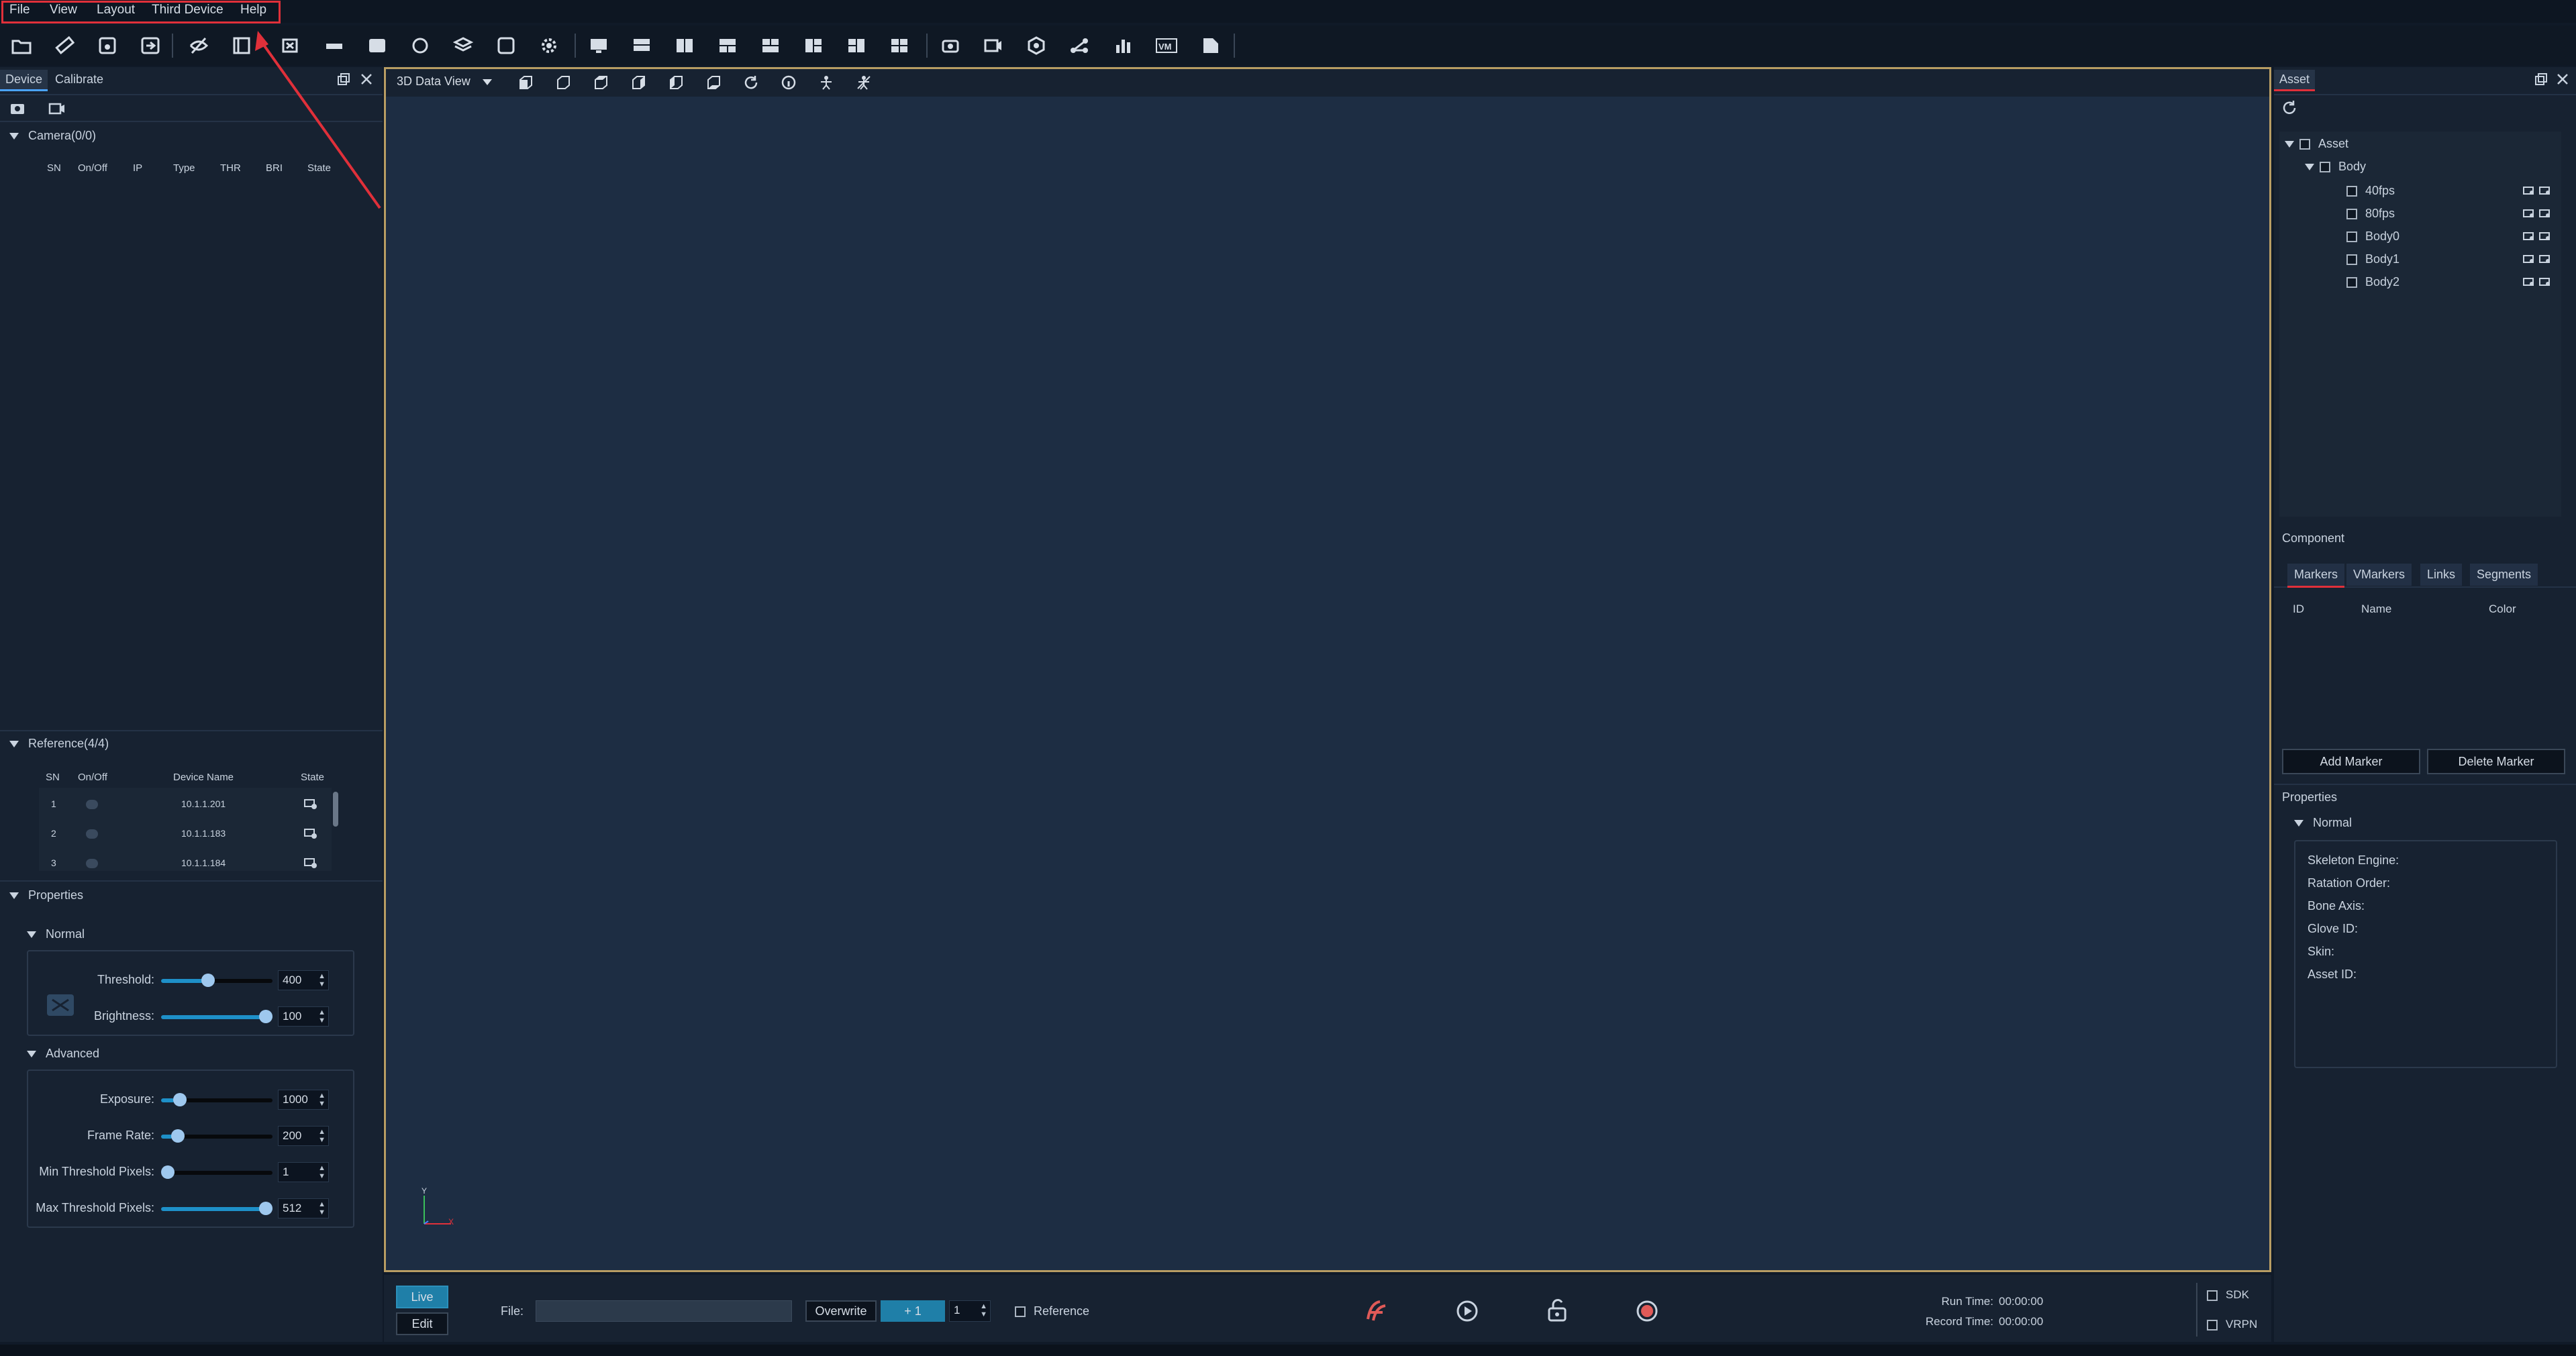 The width and height of the screenshot is (2576, 1356). What do you see at coordinates (2232, 1324) in the screenshot?
I see `vrpn-checkbox: VRPN` at bounding box center [2232, 1324].